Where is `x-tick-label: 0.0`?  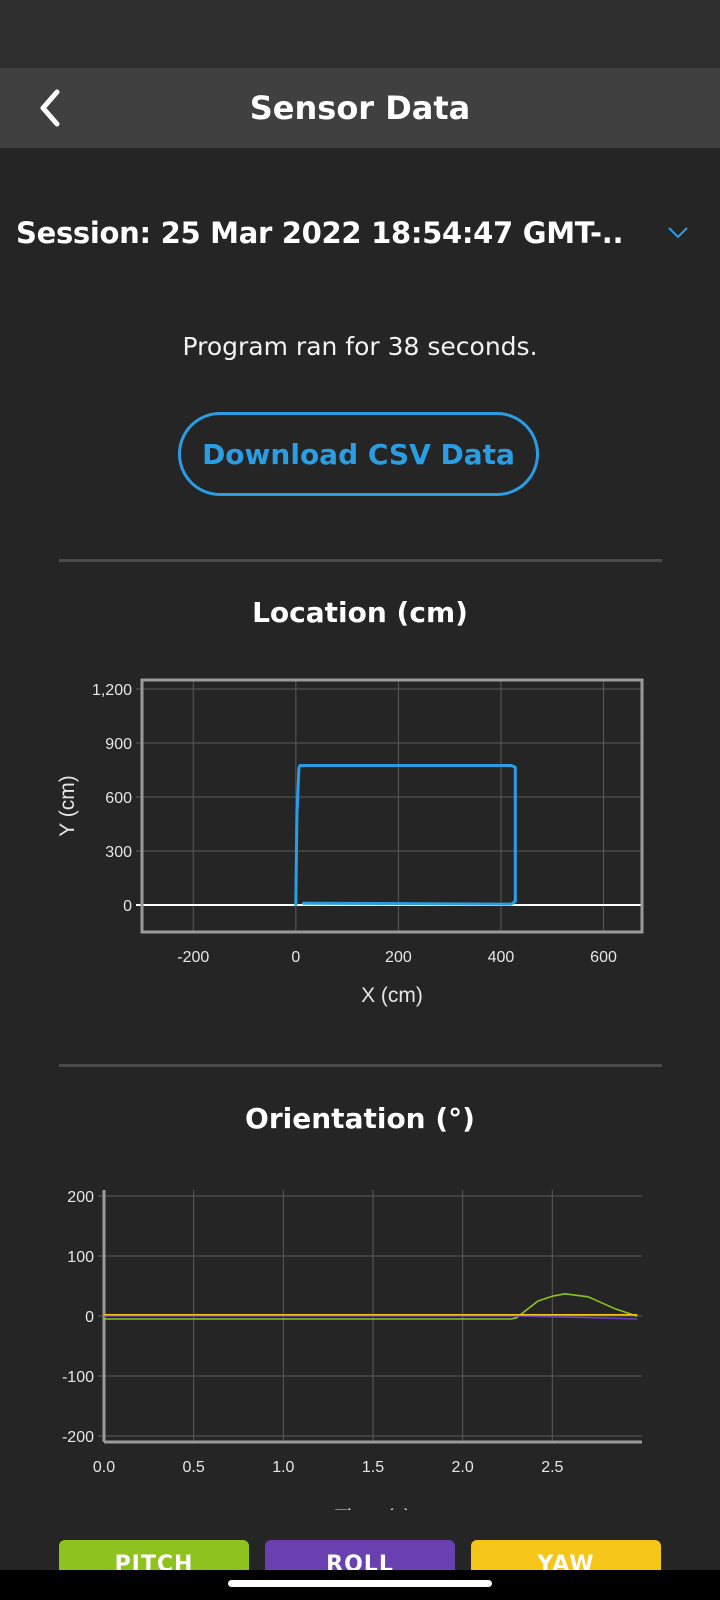 x-tick-label: 0.0 is located at coordinates (104, 1467).